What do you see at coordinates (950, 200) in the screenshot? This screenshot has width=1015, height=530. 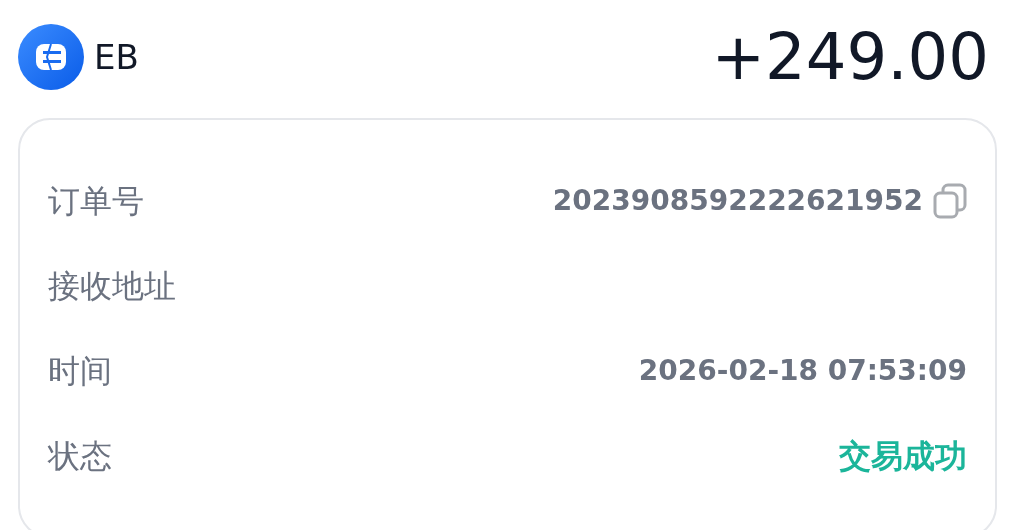 I see `copy-icon` at bounding box center [950, 200].